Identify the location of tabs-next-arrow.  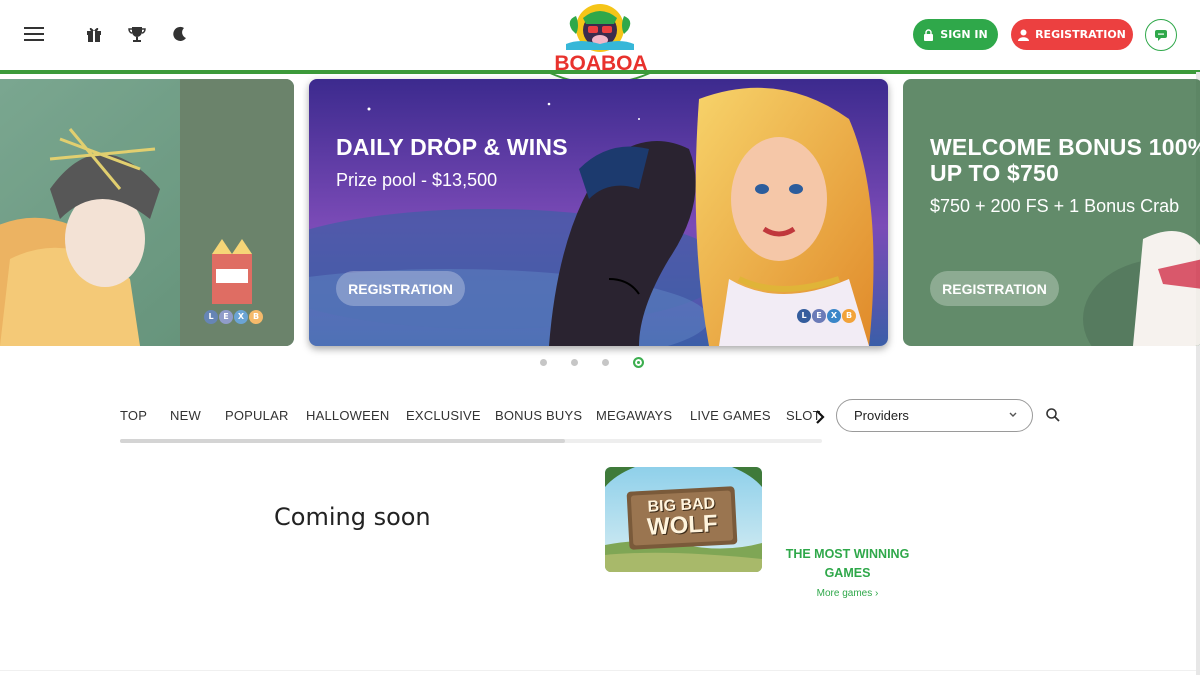
(820, 417).